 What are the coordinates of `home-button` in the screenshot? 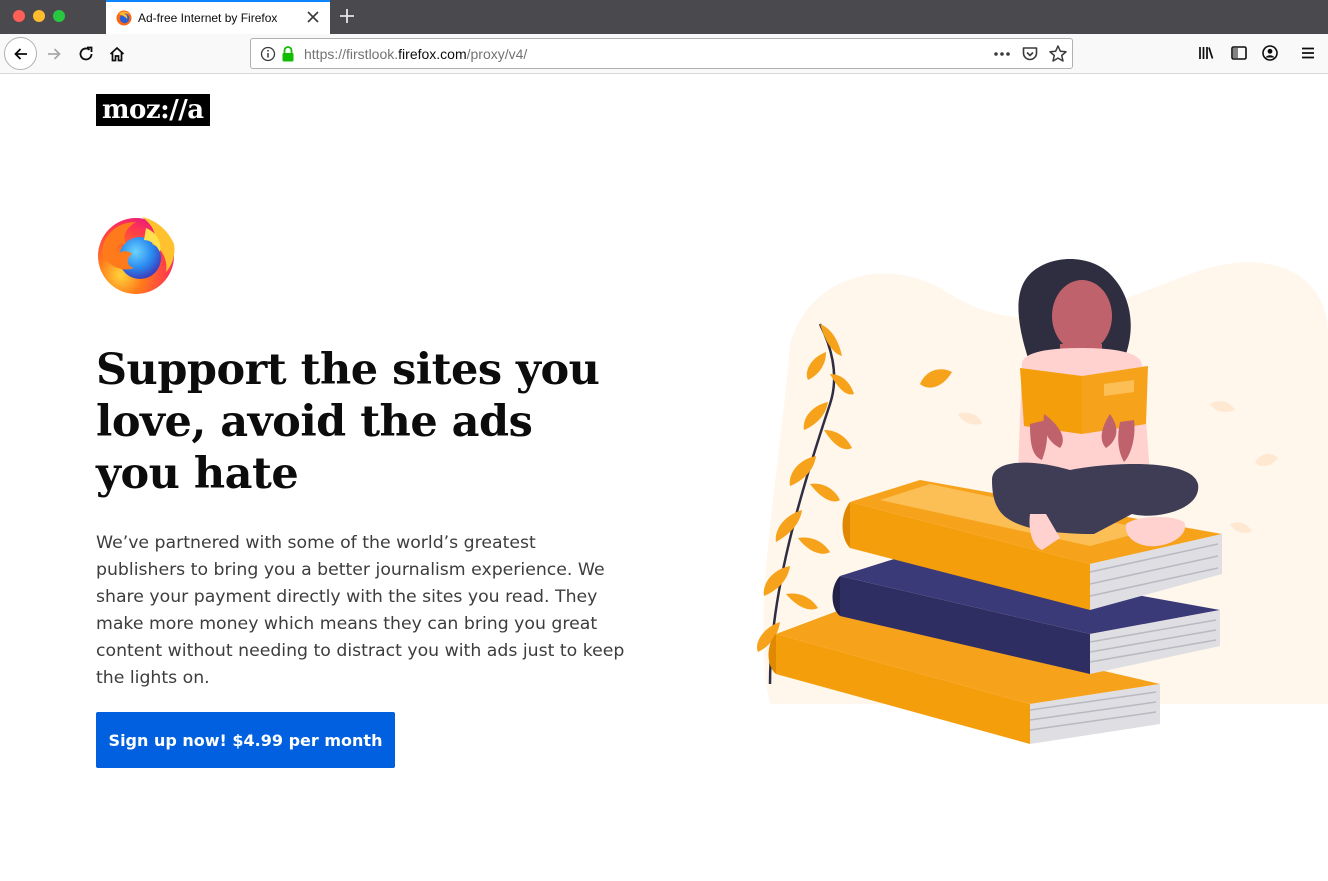 It's located at (117, 54).